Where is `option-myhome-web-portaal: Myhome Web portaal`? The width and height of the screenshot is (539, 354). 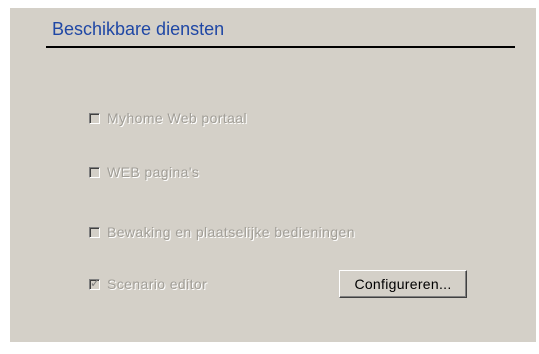
option-myhome-web-portaal: Myhome Web portaal is located at coordinates (168, 118).